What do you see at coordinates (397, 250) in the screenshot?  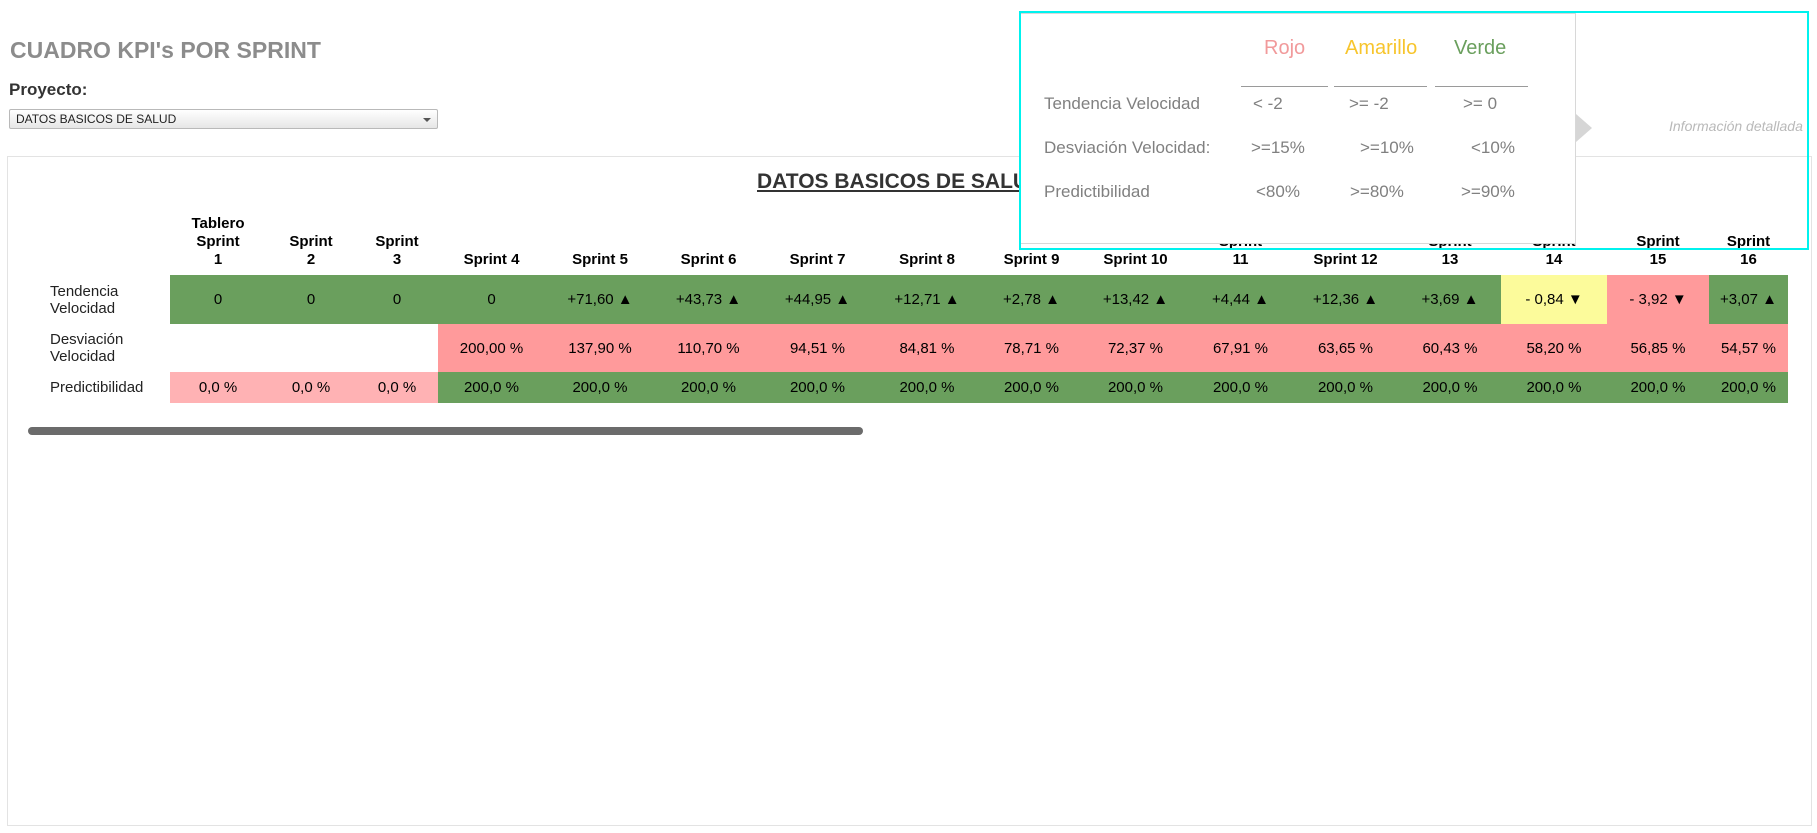 I see `column-header: Sprint 3` at bounding box center [397, 250].